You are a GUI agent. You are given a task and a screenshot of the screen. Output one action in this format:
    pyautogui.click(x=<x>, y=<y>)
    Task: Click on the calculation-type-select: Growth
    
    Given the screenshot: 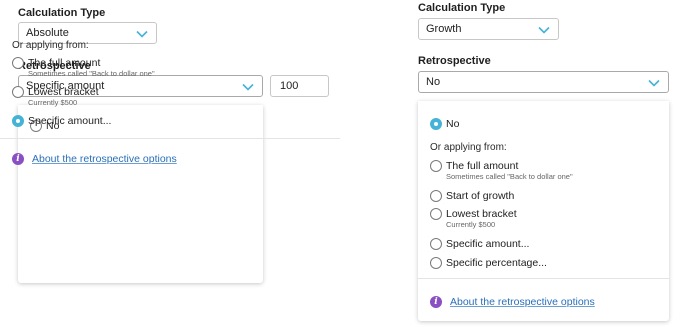 What is the action you would take?
    pyautogui.click(x=488, y=29)
    